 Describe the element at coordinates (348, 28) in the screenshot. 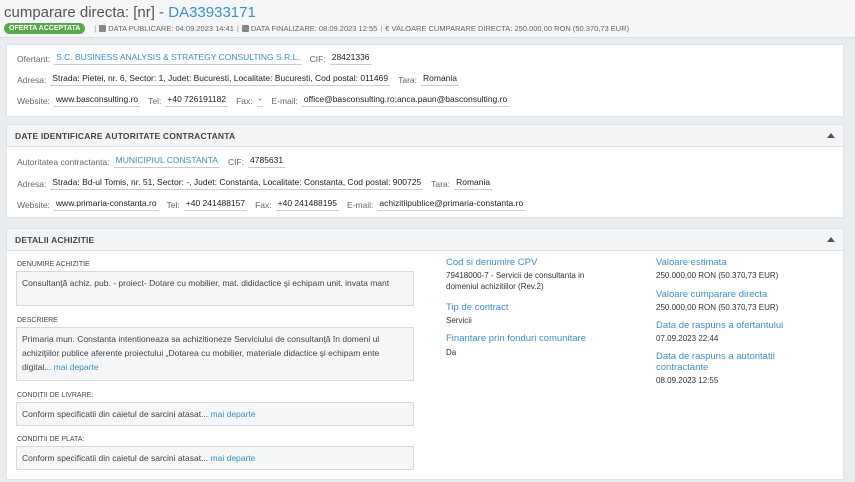

I see `final-date-value: 08.09.2023 12:55` at that location.